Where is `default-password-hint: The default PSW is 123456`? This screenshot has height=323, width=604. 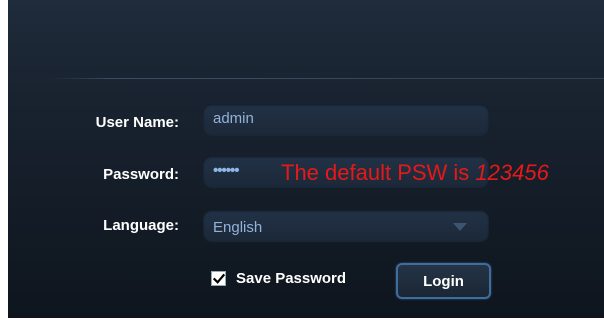 default-password-hint: The default PSW is 123456 is located at coordinates (415, 173).